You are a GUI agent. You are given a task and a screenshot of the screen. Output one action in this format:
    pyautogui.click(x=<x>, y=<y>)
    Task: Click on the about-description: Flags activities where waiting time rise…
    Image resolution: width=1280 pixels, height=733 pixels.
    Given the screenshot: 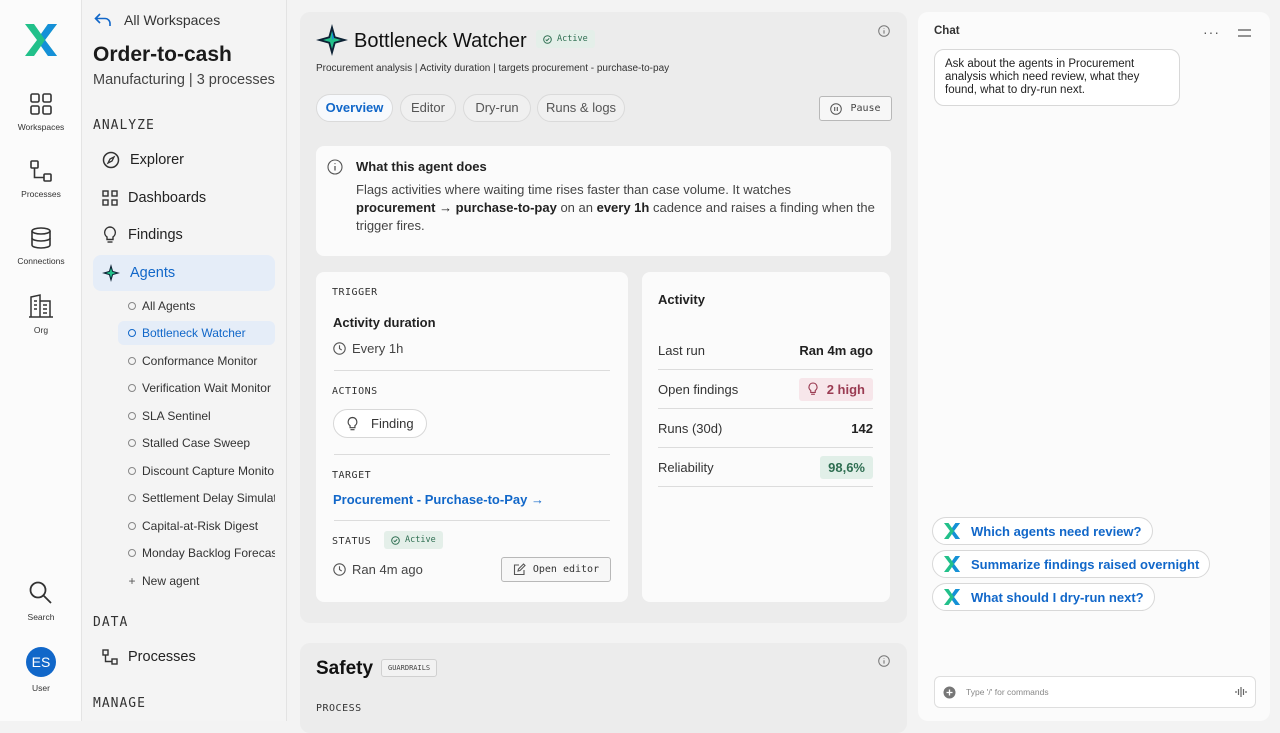 What is the action you would take?
    pyautogui.click(x=616, y=208)
    